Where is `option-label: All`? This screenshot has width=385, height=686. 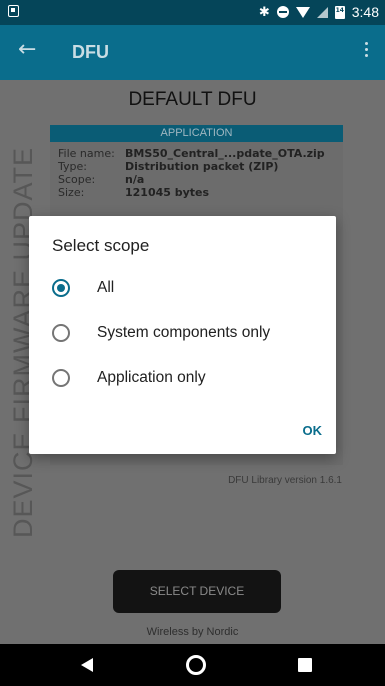 option-label: All is located at coordinates (106, 287).